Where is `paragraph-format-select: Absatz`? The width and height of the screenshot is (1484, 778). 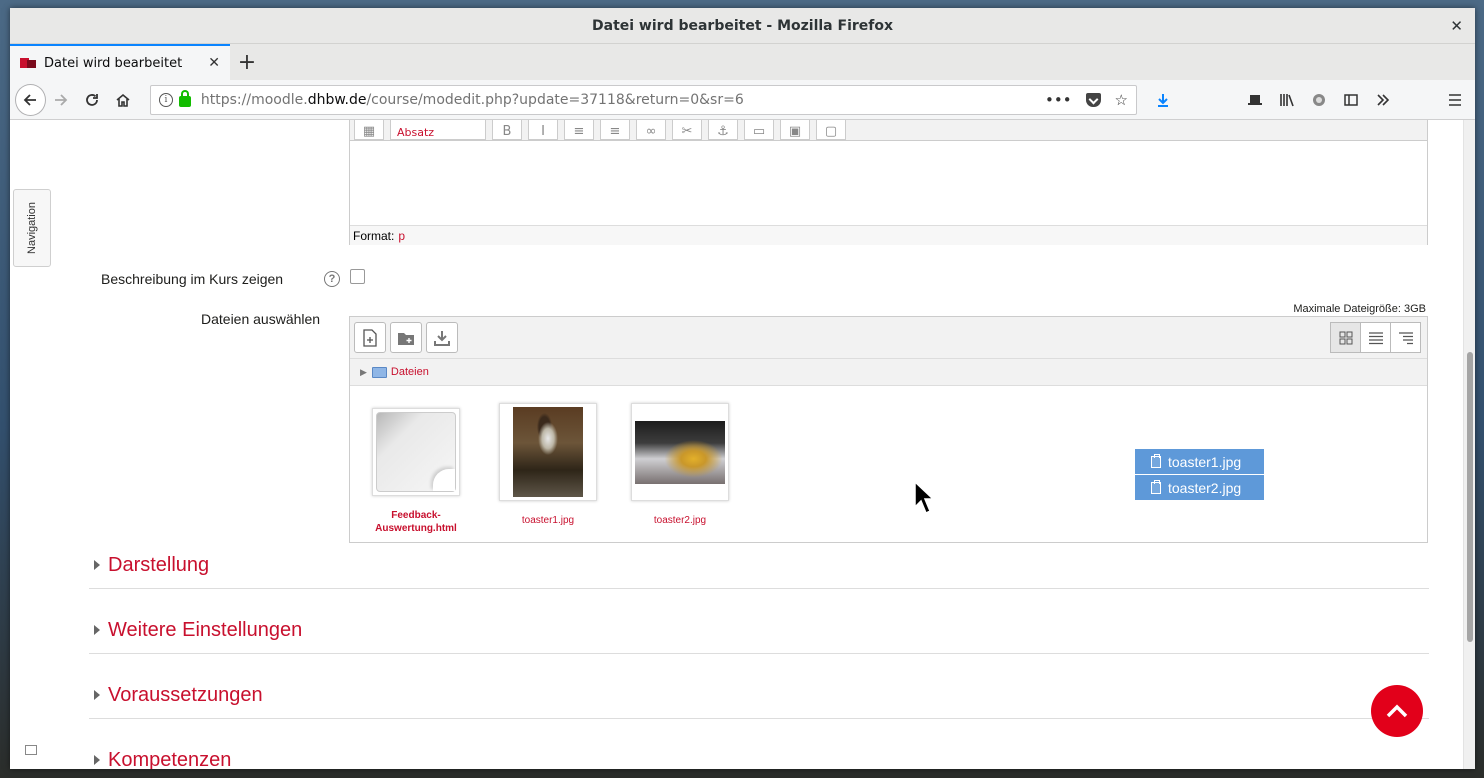 paragraph-format-select: Absatz is located at coordinates (438, 130).